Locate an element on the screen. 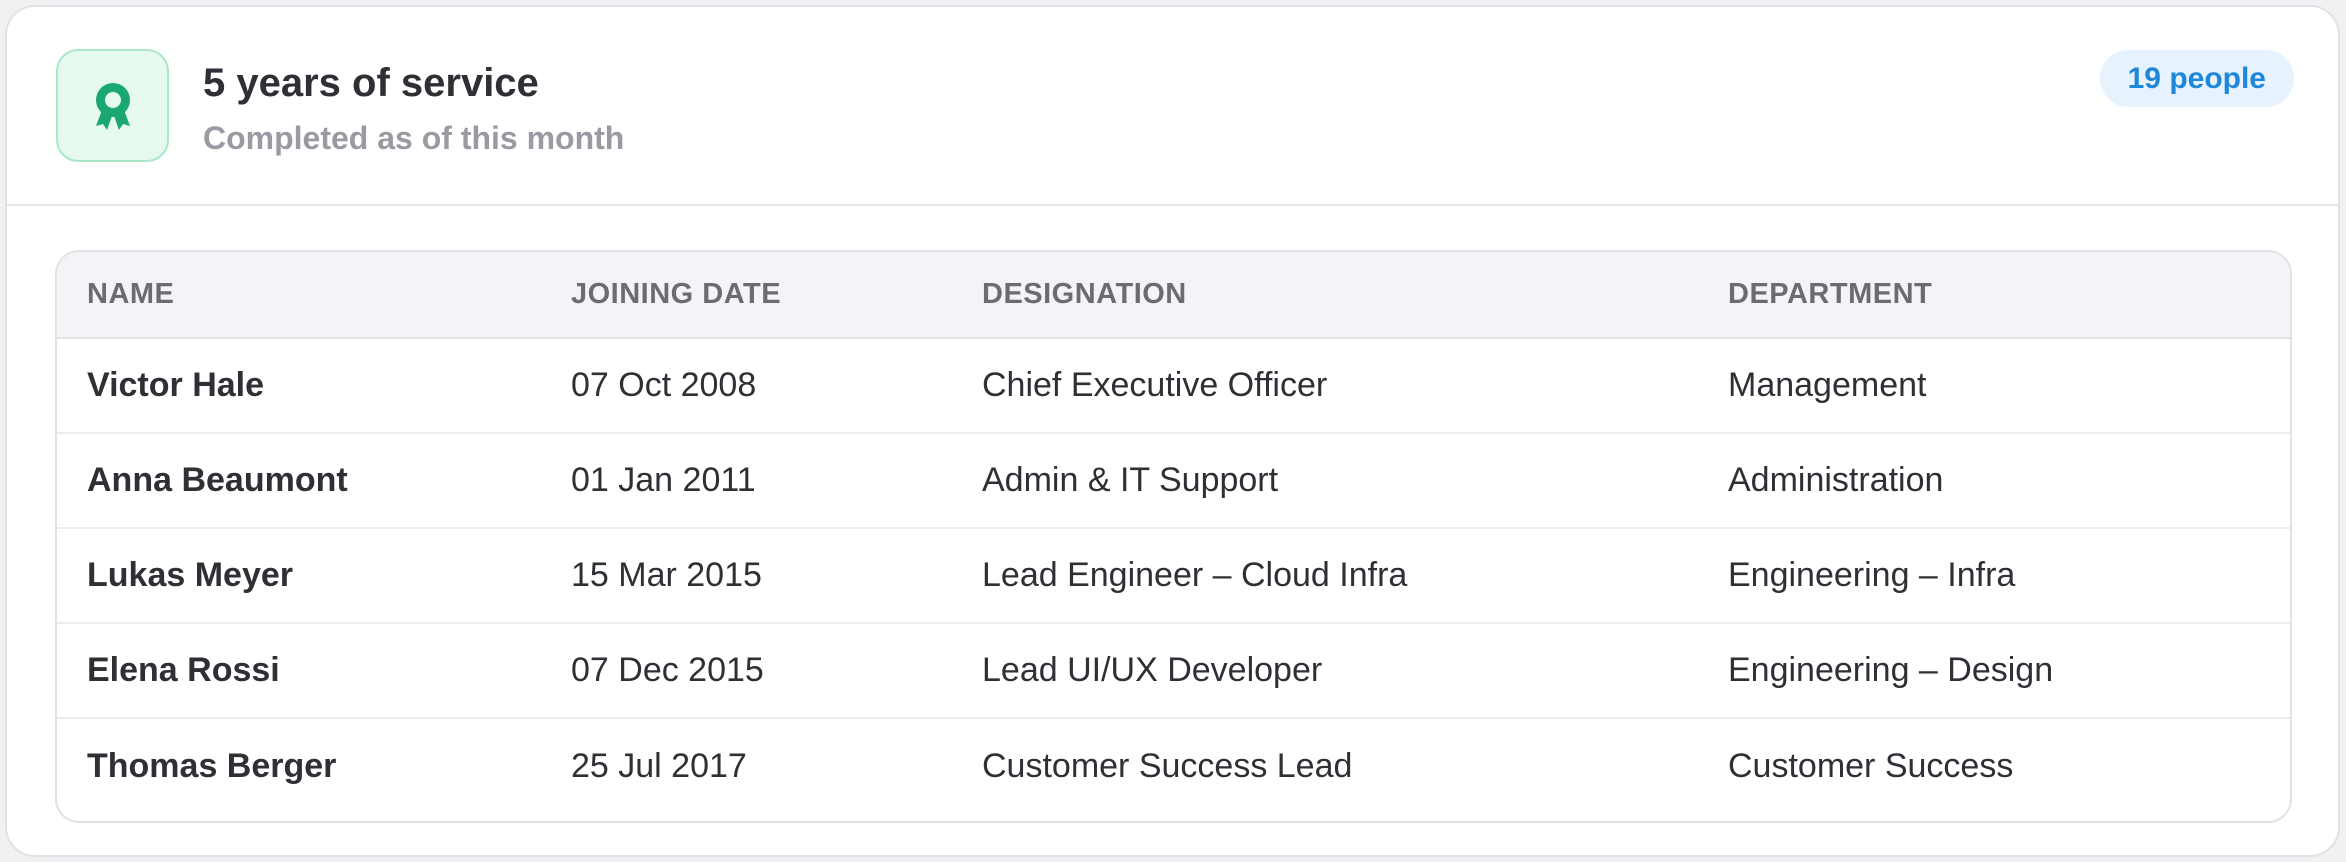 The height and width of the screenshot is (862, 2346). column-header-name: NAME is located at coordinates (299, 295).